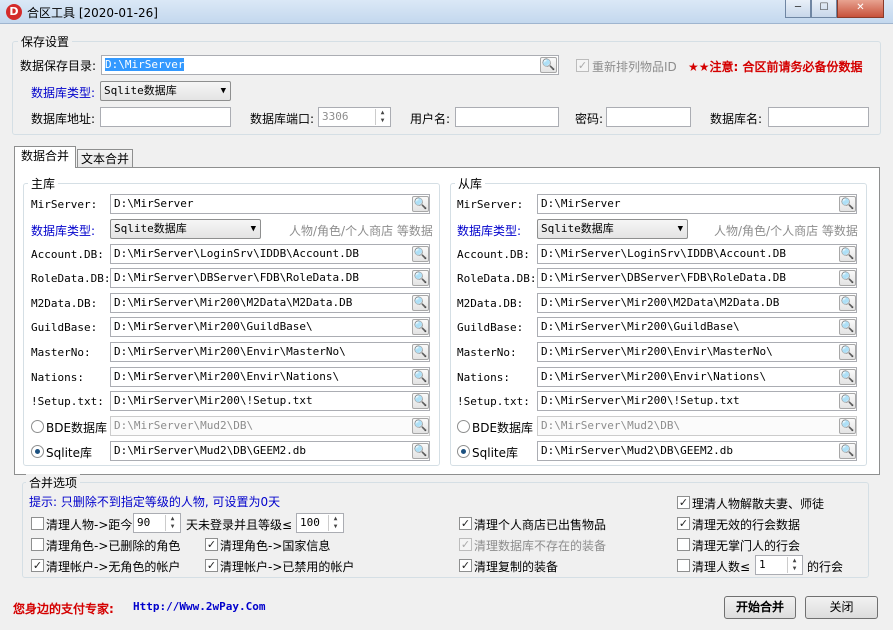 The image size is (893, 630). What do you see at coordinates (847, 254) in the screenshot?
I see `sub-account-browse-icon: 🔍` at bounding box center [847, 254].